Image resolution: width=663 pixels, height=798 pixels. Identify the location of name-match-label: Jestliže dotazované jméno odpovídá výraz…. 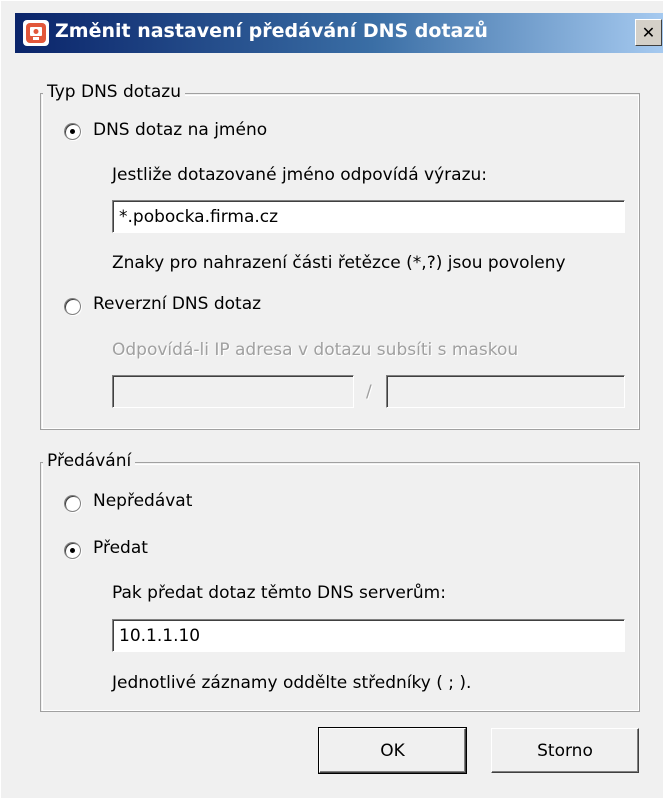
(299, 175).